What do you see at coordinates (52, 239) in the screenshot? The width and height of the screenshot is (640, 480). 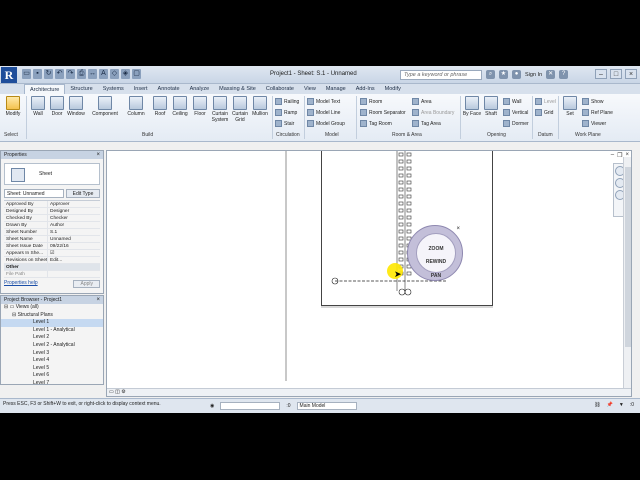 I see `prop-row: Sheet Name Unnamed` at bounding box center [52, 239].